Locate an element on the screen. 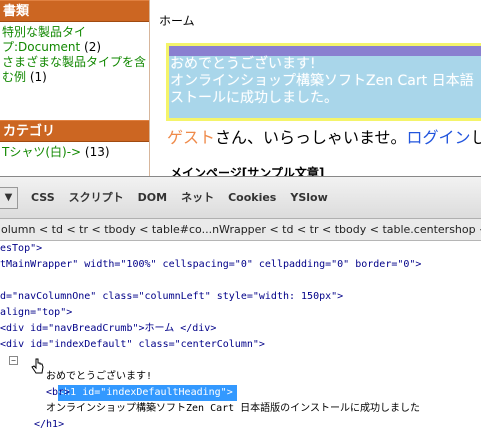 Image resolution: width=481 pixels, height=433 pixels. types-item-document-link: 特別な製品タイプ:Document is located at coordinates (44, 39).